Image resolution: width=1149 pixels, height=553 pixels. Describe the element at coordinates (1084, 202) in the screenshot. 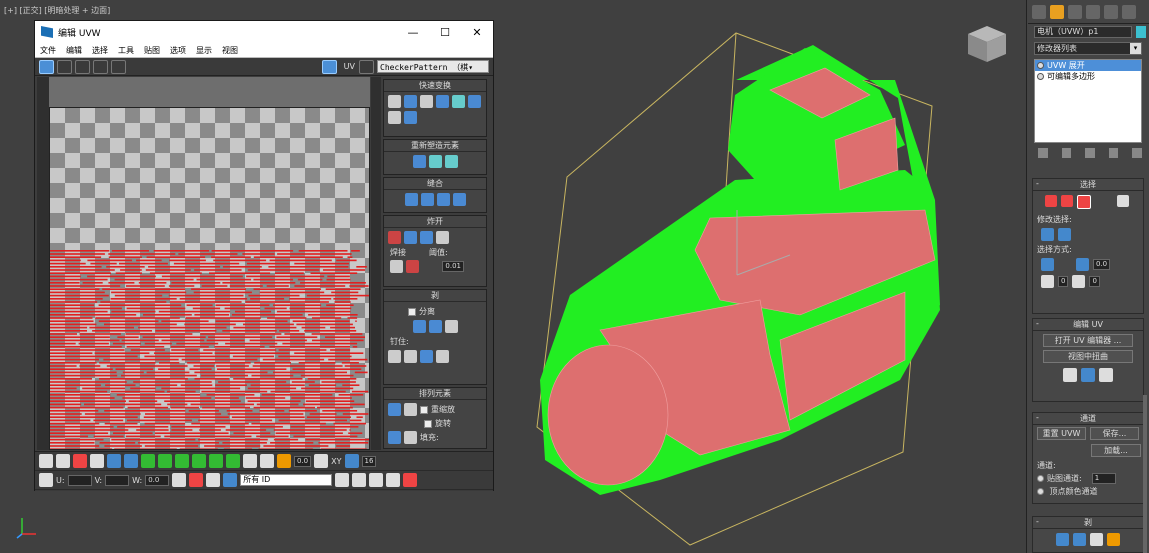

I see `face-select-icon` at that location.